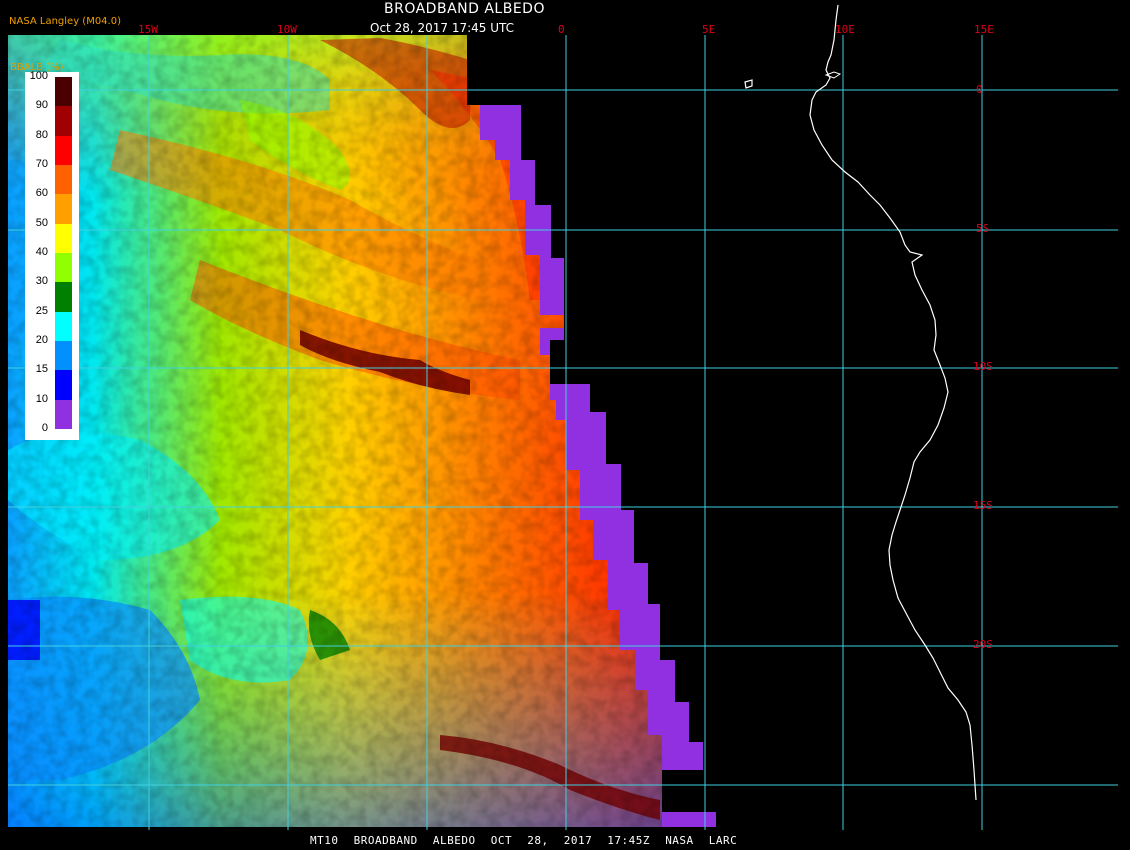 The height and width of the screenshot is (850, 1130). Describe the element at coordinates (41, 193) in the screenshot. I see `legend-tick-label: 60` at that location.